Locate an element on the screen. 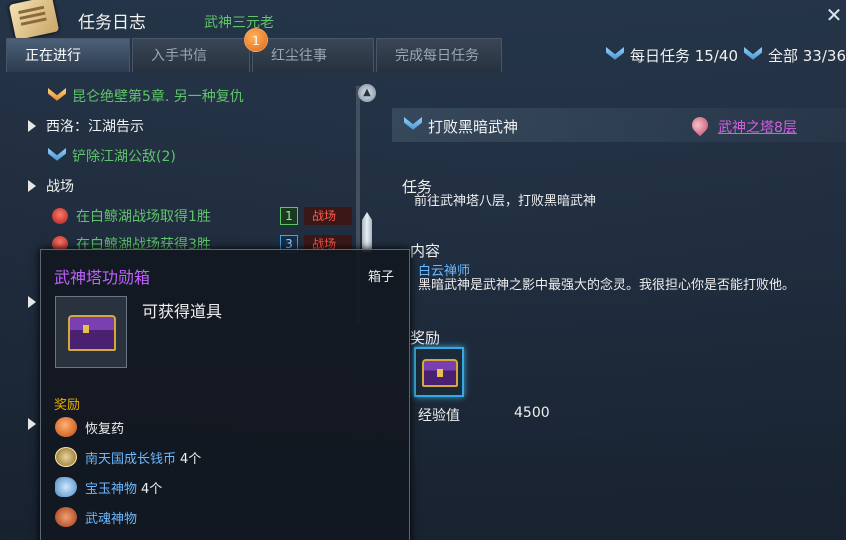 Image resolution: width=846 pixels, height=540 pixels. quest-name: 在白鲸湖战场取得1胜 is located at coordinates (143, 217).